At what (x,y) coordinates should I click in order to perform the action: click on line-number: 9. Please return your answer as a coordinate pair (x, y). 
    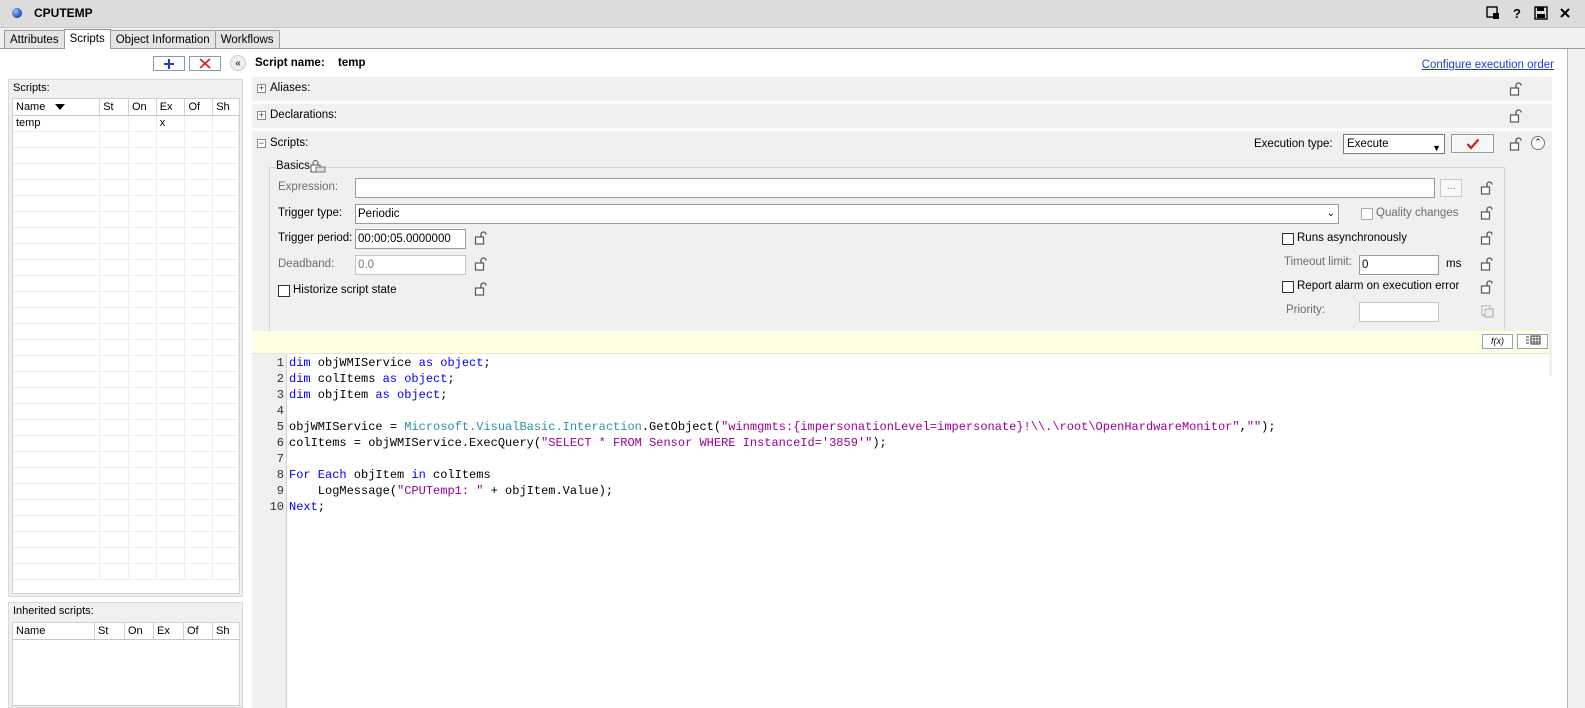
    Looking at the image, I should click on (280, 491).